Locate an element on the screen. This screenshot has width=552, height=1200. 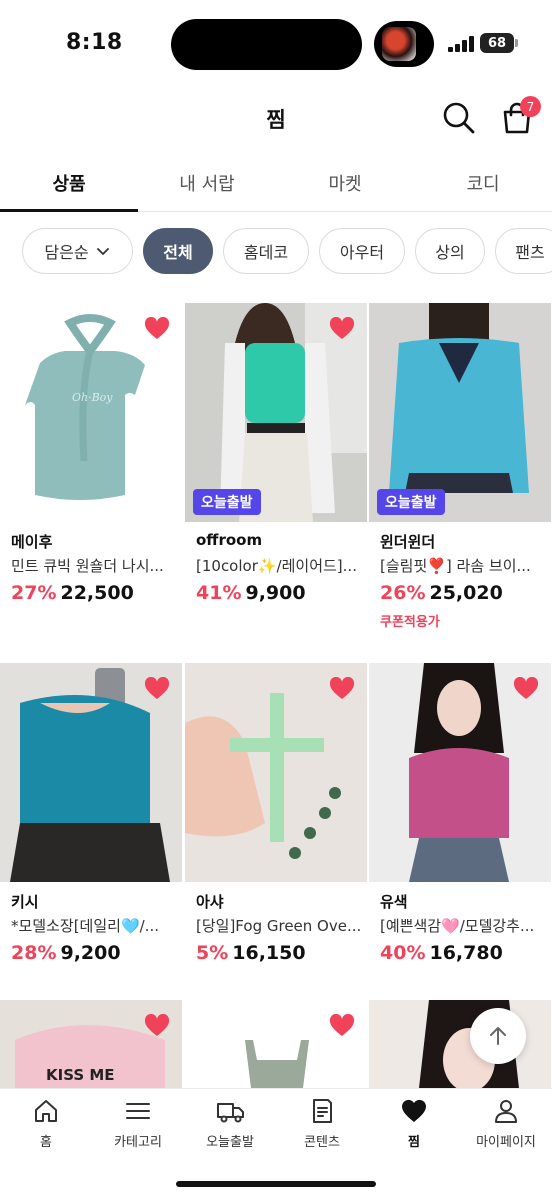
live-activity is located at coordinates (404, 44).